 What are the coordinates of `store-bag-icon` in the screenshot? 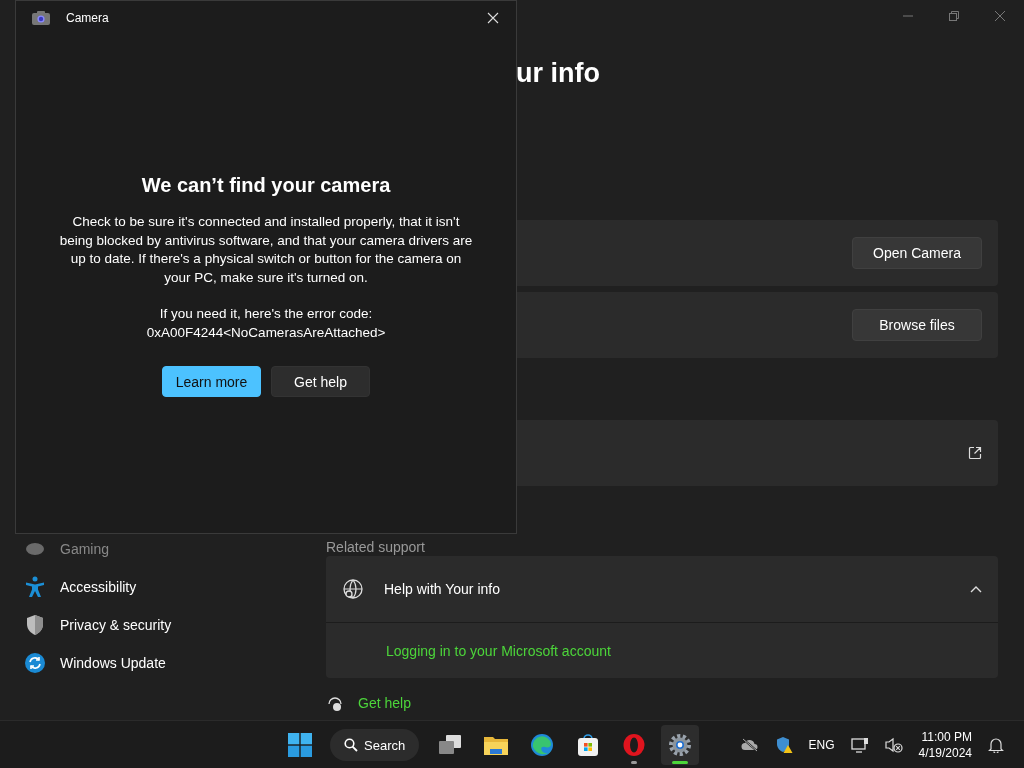 It's located at (588, 745).